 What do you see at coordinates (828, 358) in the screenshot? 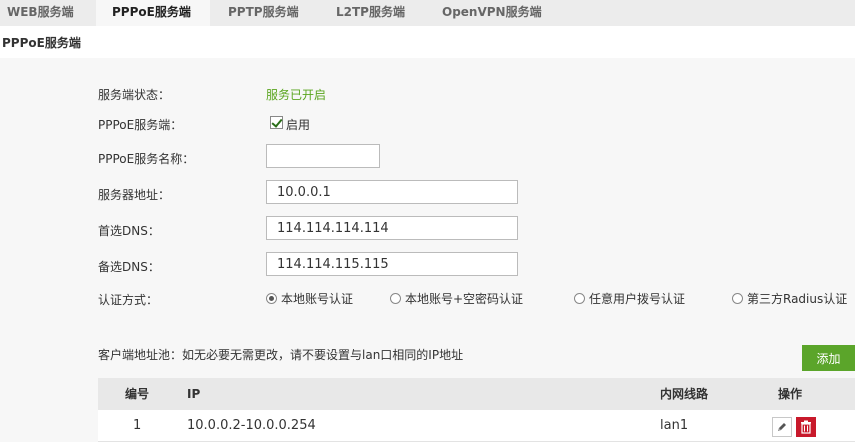
I see `add-button: 添加` at bounding box center [828, 358].